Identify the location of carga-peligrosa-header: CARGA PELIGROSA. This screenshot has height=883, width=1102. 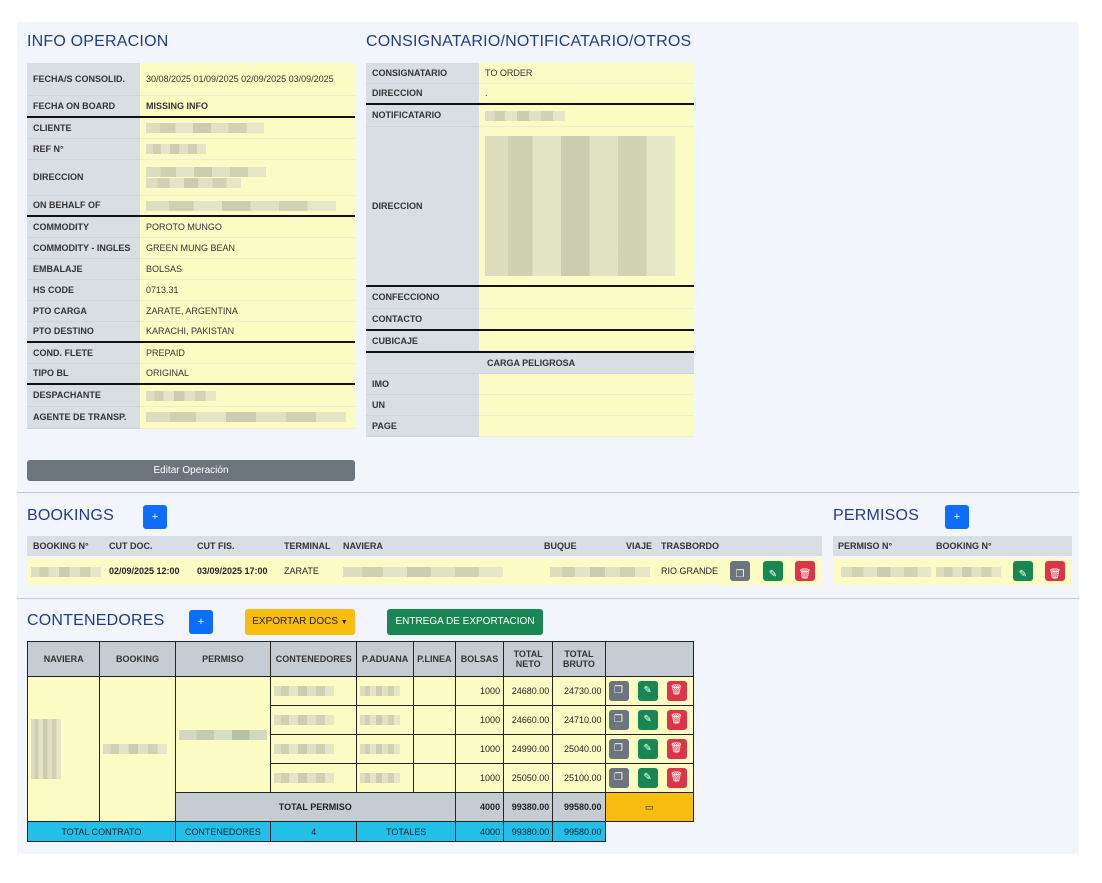
(586, 362).